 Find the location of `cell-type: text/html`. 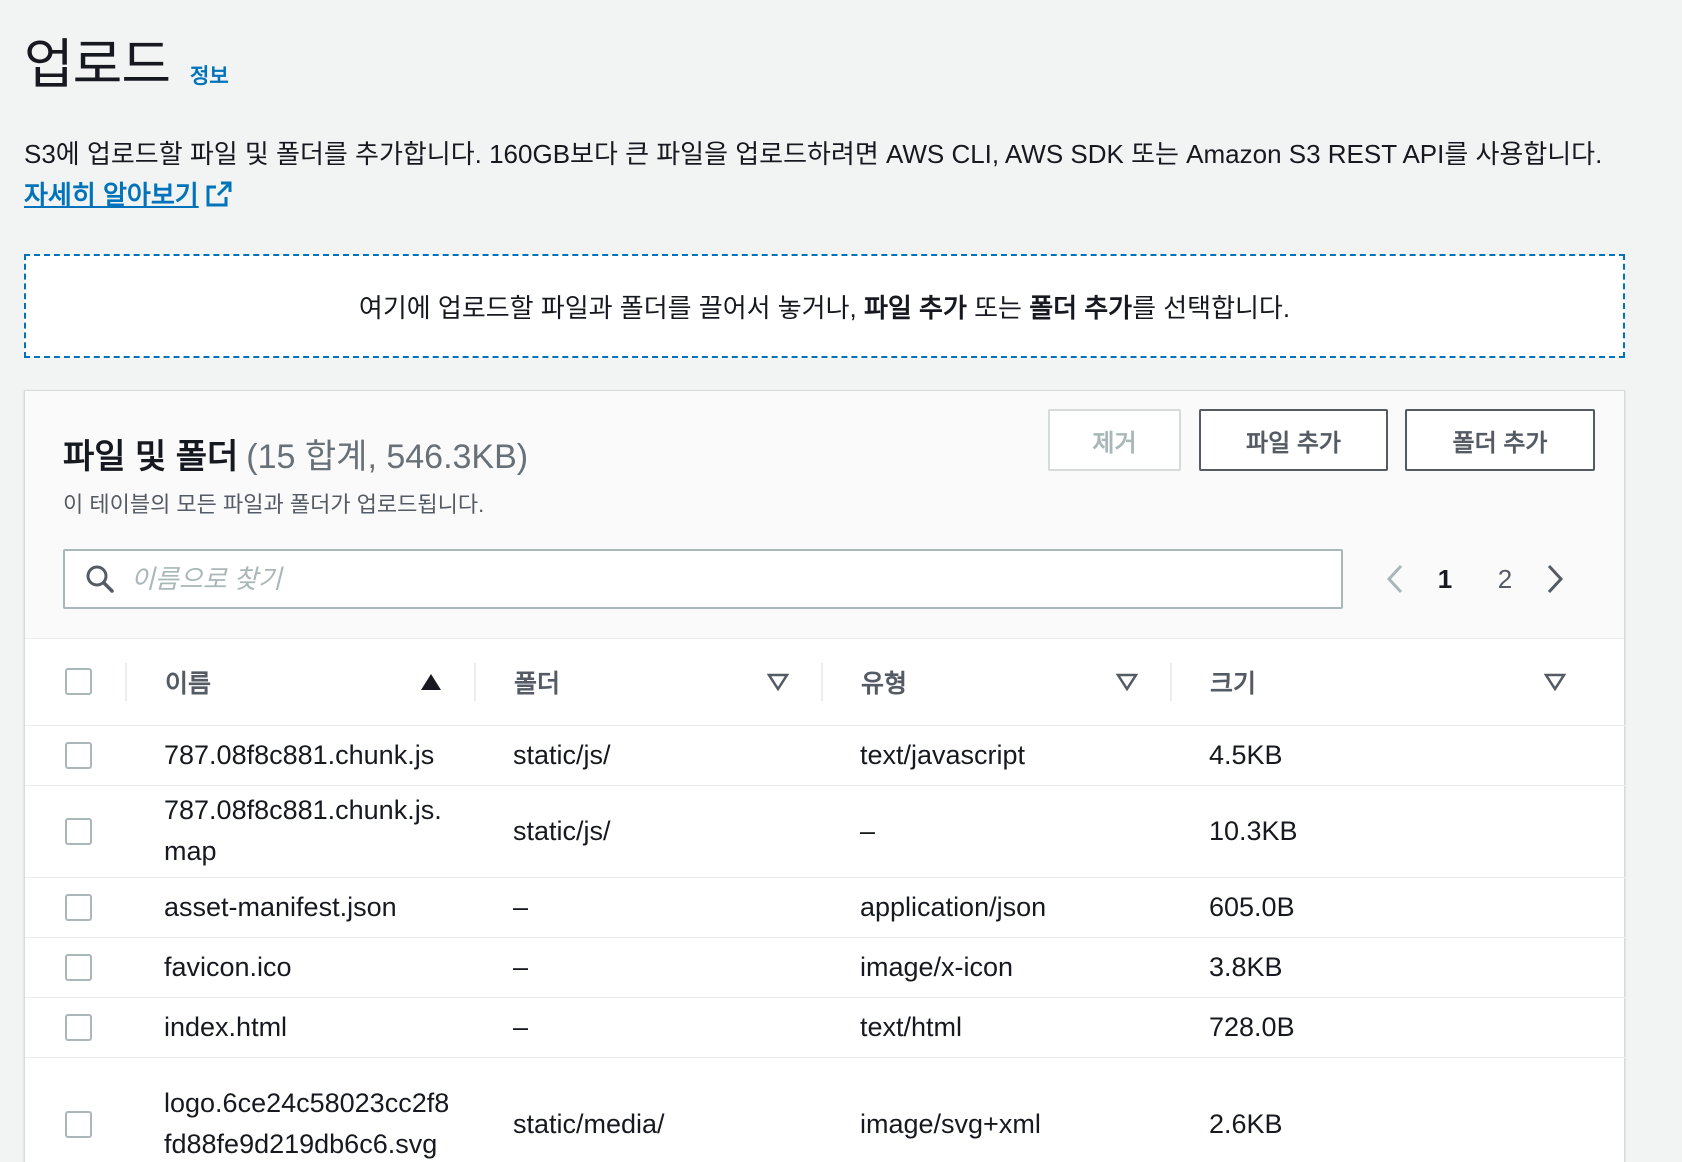

cell-type: text/html is located at coordinates (911, 1026).